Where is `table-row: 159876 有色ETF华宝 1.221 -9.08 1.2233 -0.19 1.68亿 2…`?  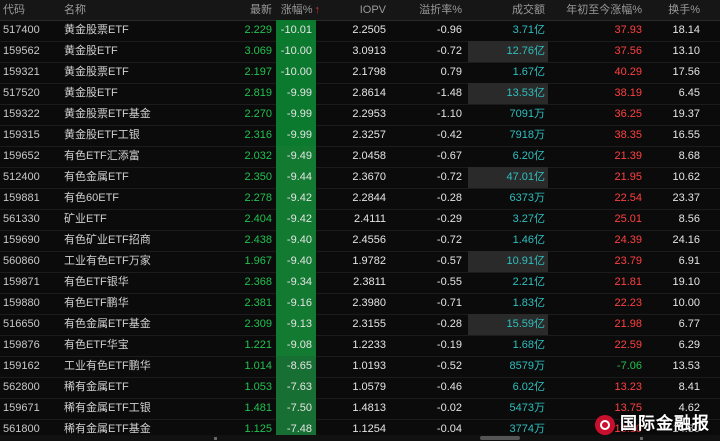
table-row: 159876 有色ETF华宝 1.221 -9.08 1.2233 -0.19 1.68亿 2… is located at coordinates (360, 346).